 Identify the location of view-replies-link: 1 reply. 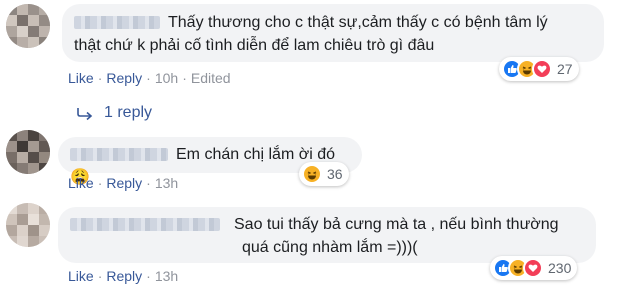
(128, 113).